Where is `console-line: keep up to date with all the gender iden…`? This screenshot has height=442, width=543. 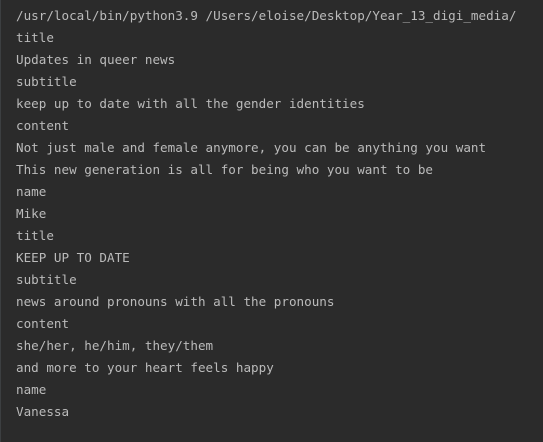
console-line: keep up to date with all the gender iden… is located at coordinates (190, 103).